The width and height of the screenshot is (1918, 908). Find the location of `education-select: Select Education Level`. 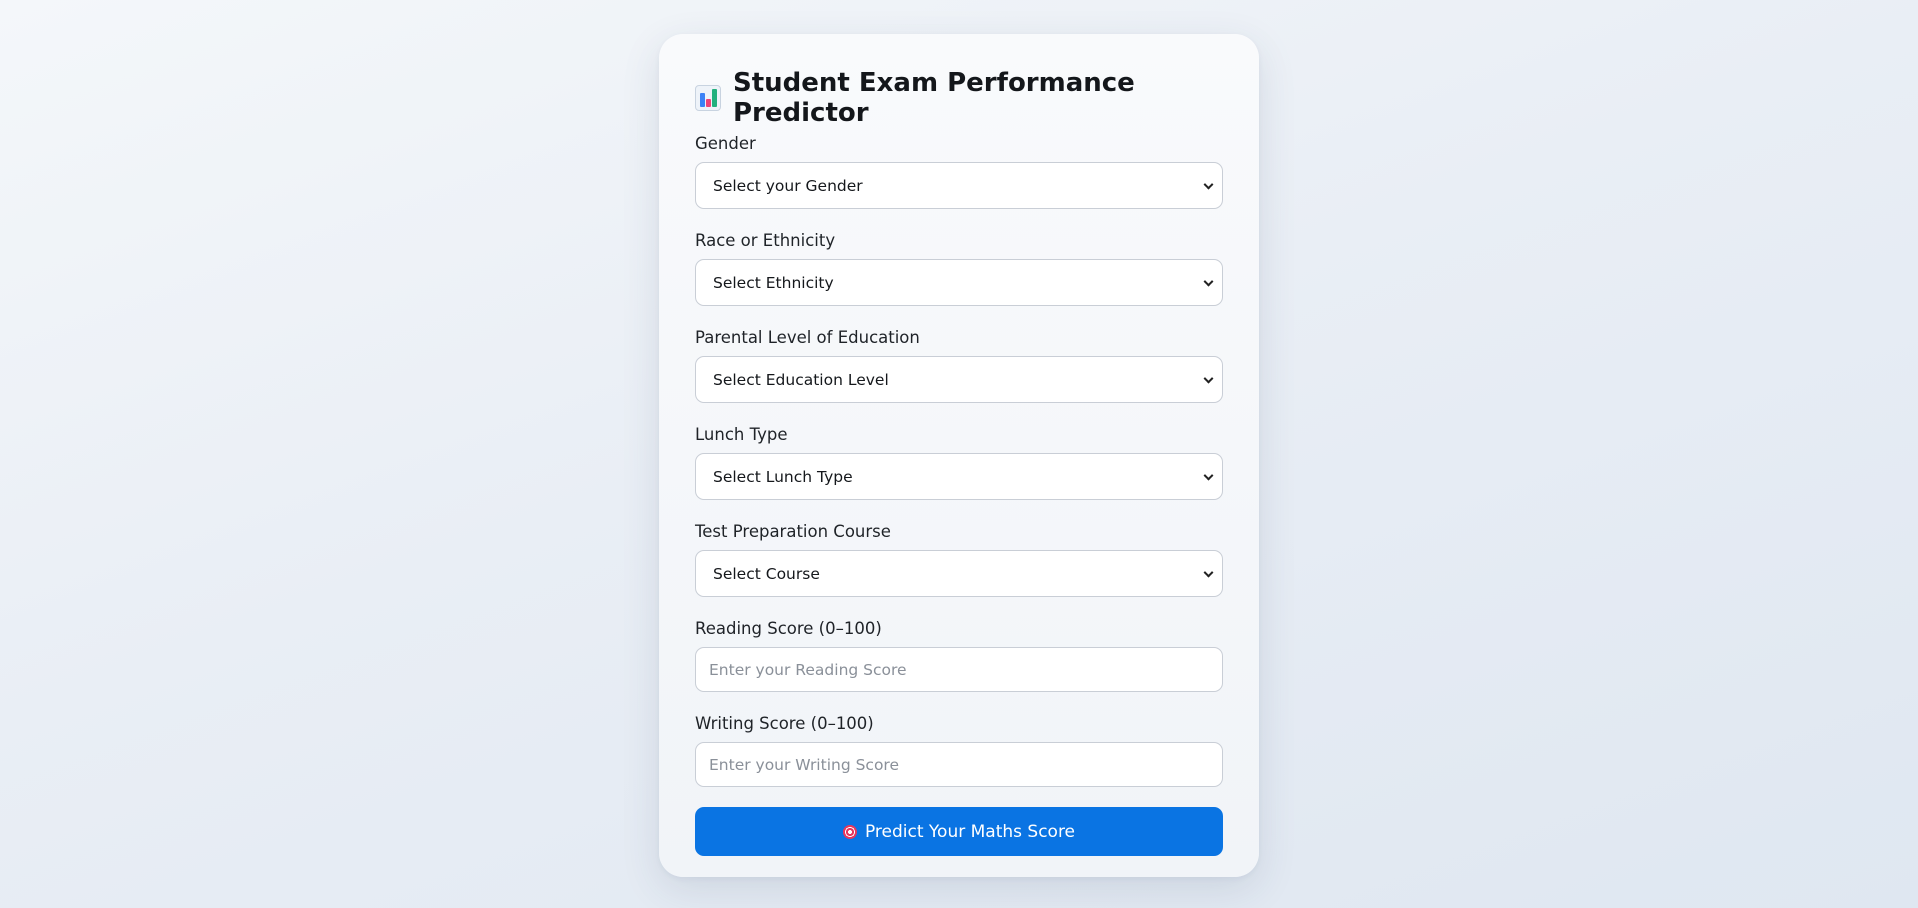

education-select: Select Education Level is located at coordinates (959, 379).